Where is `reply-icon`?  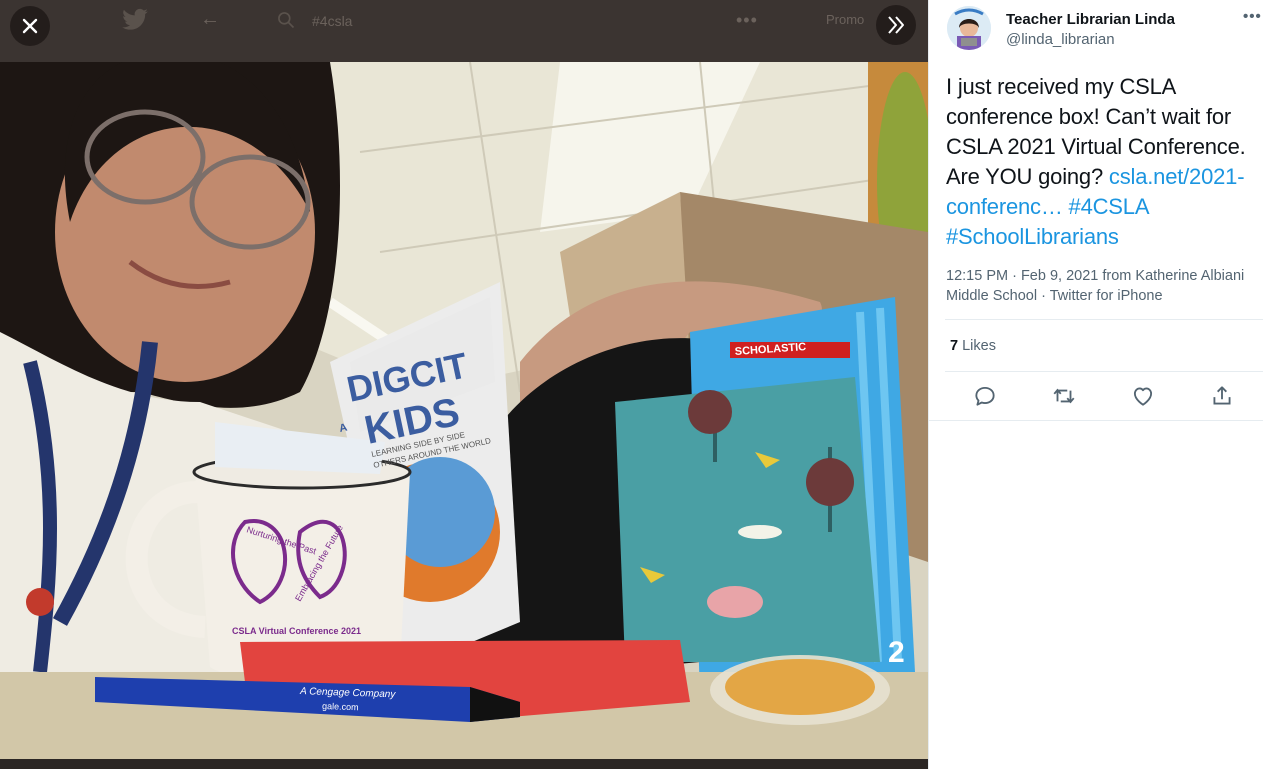 reply-icon is located at coordinates (985, 396).